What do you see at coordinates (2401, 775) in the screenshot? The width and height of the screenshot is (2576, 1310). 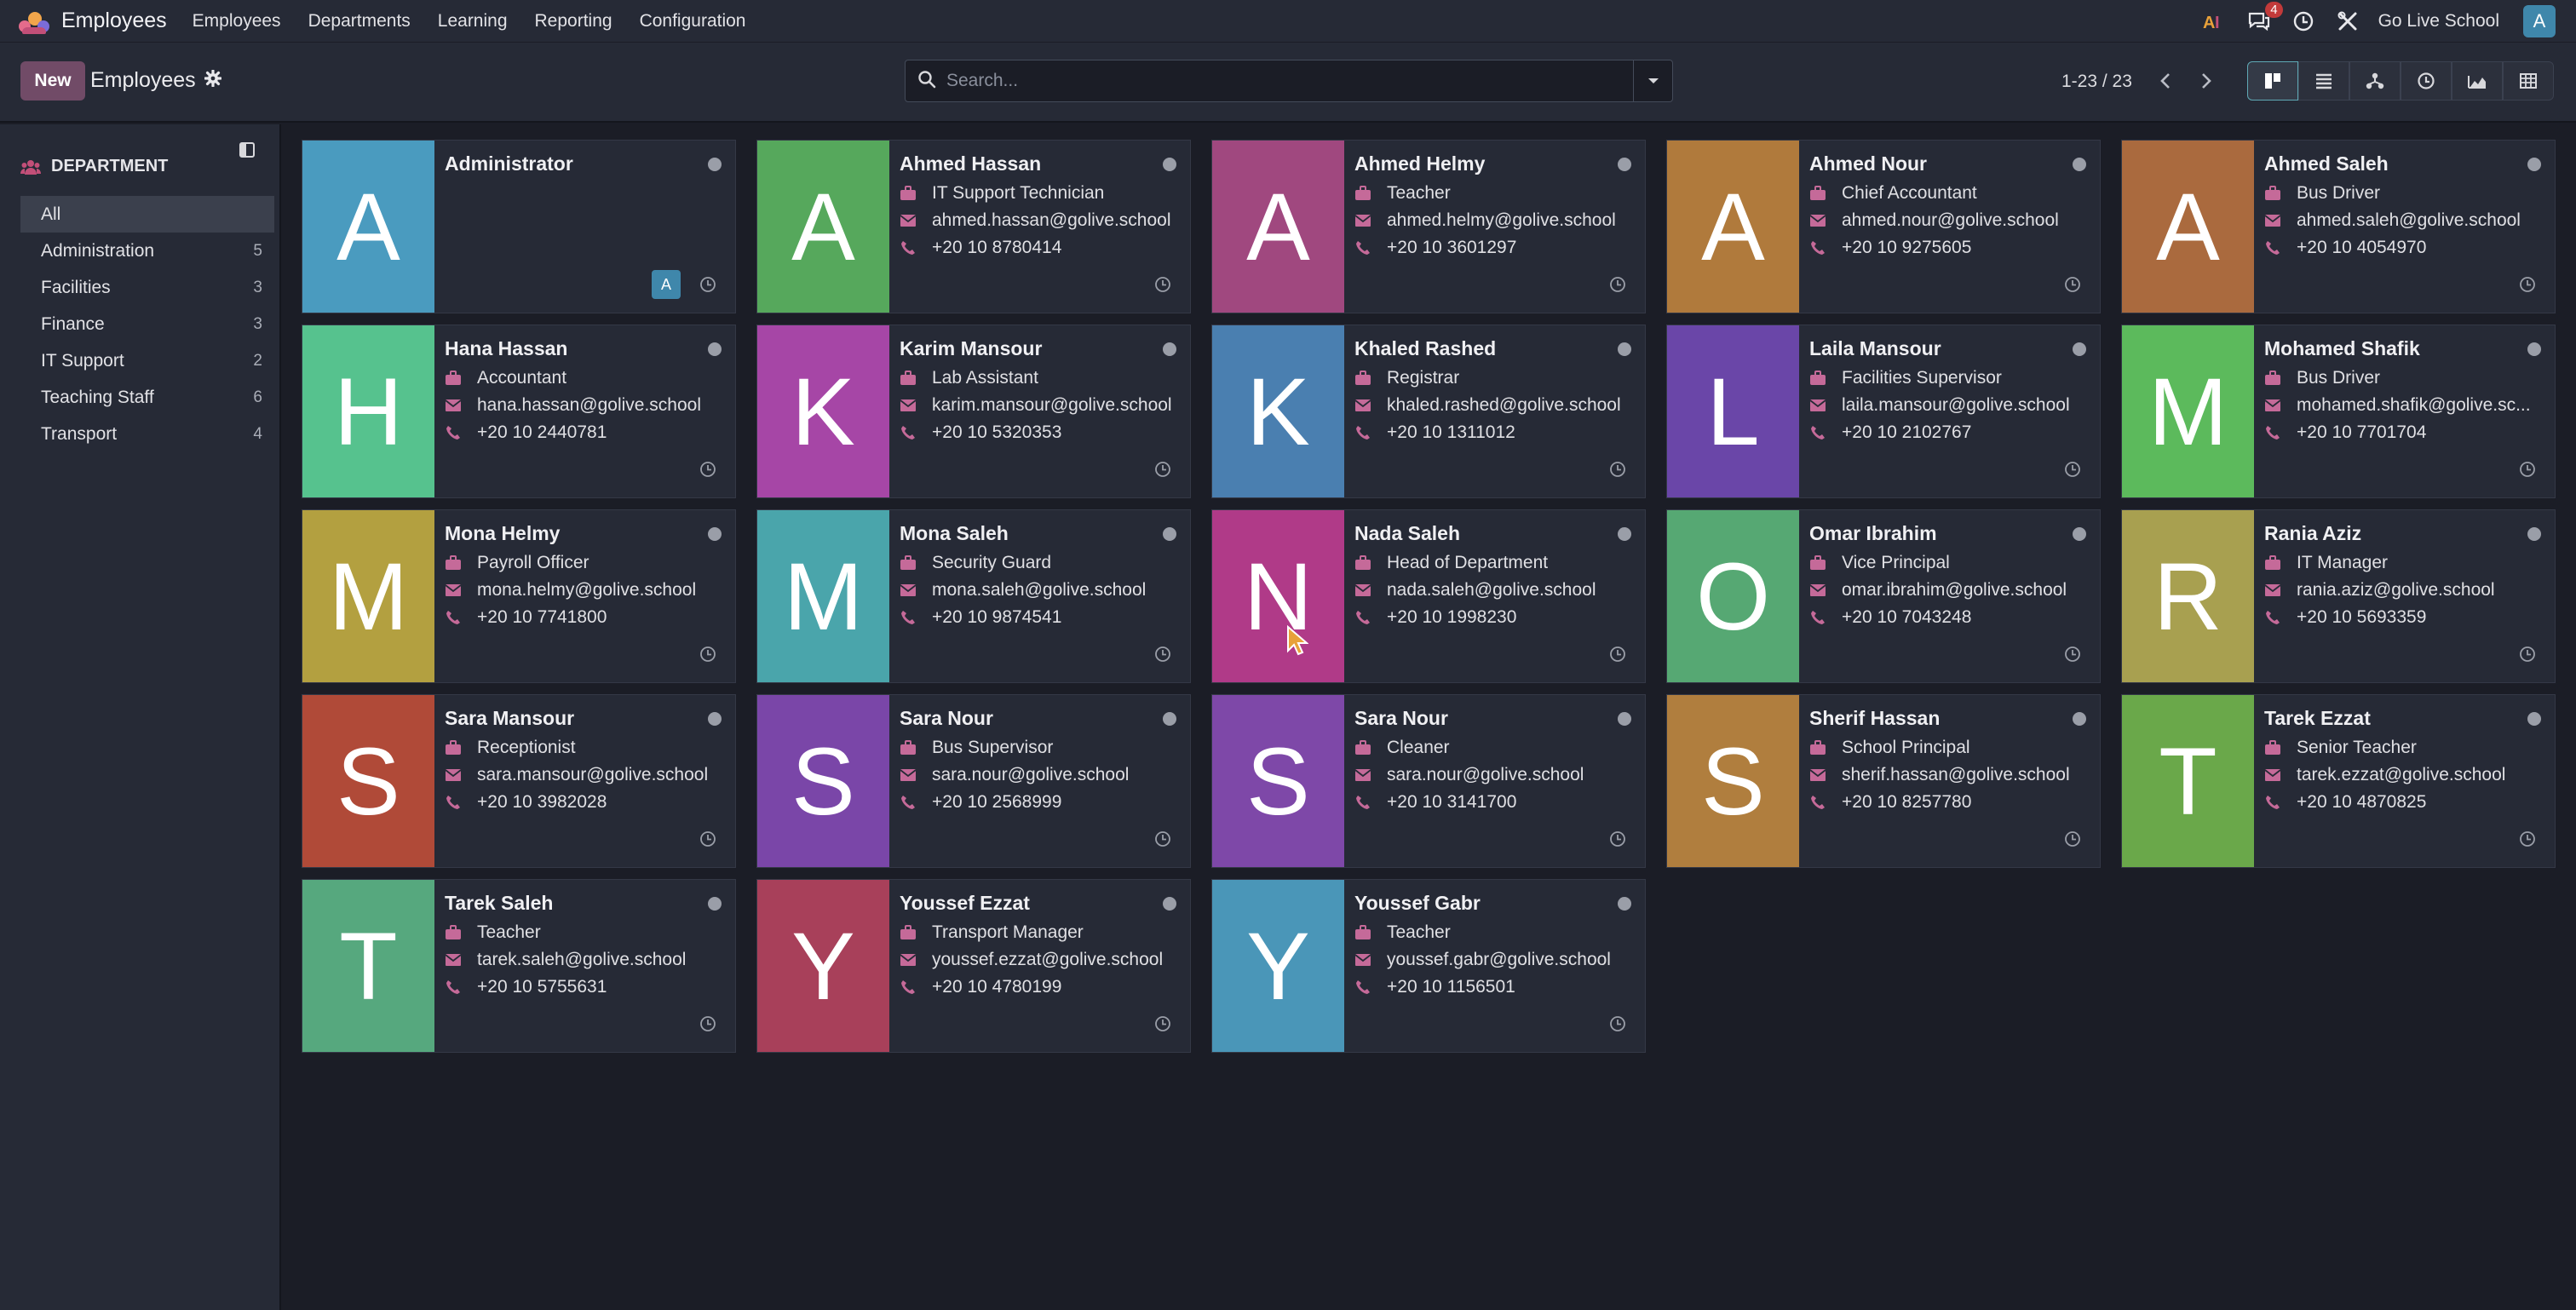 I see `employee-email: tarek.ezzat@golive.school` at bounding box center [2401, 775].